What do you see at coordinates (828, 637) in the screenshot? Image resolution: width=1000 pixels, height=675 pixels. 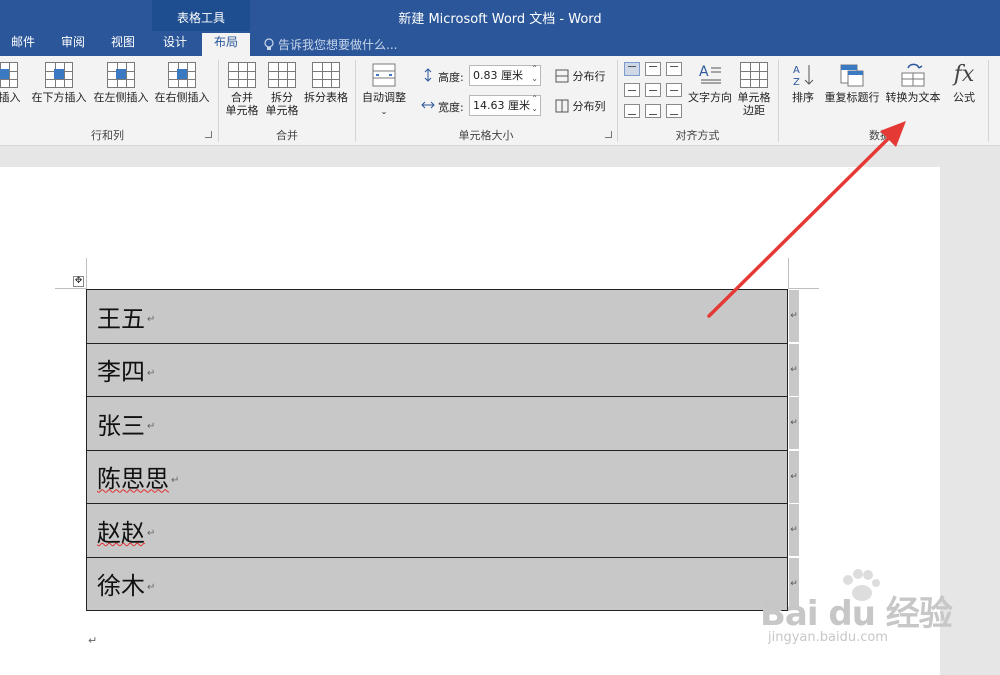 I see `watermark-url: jingyan.baidu.com` at bounding box center [828, 637].